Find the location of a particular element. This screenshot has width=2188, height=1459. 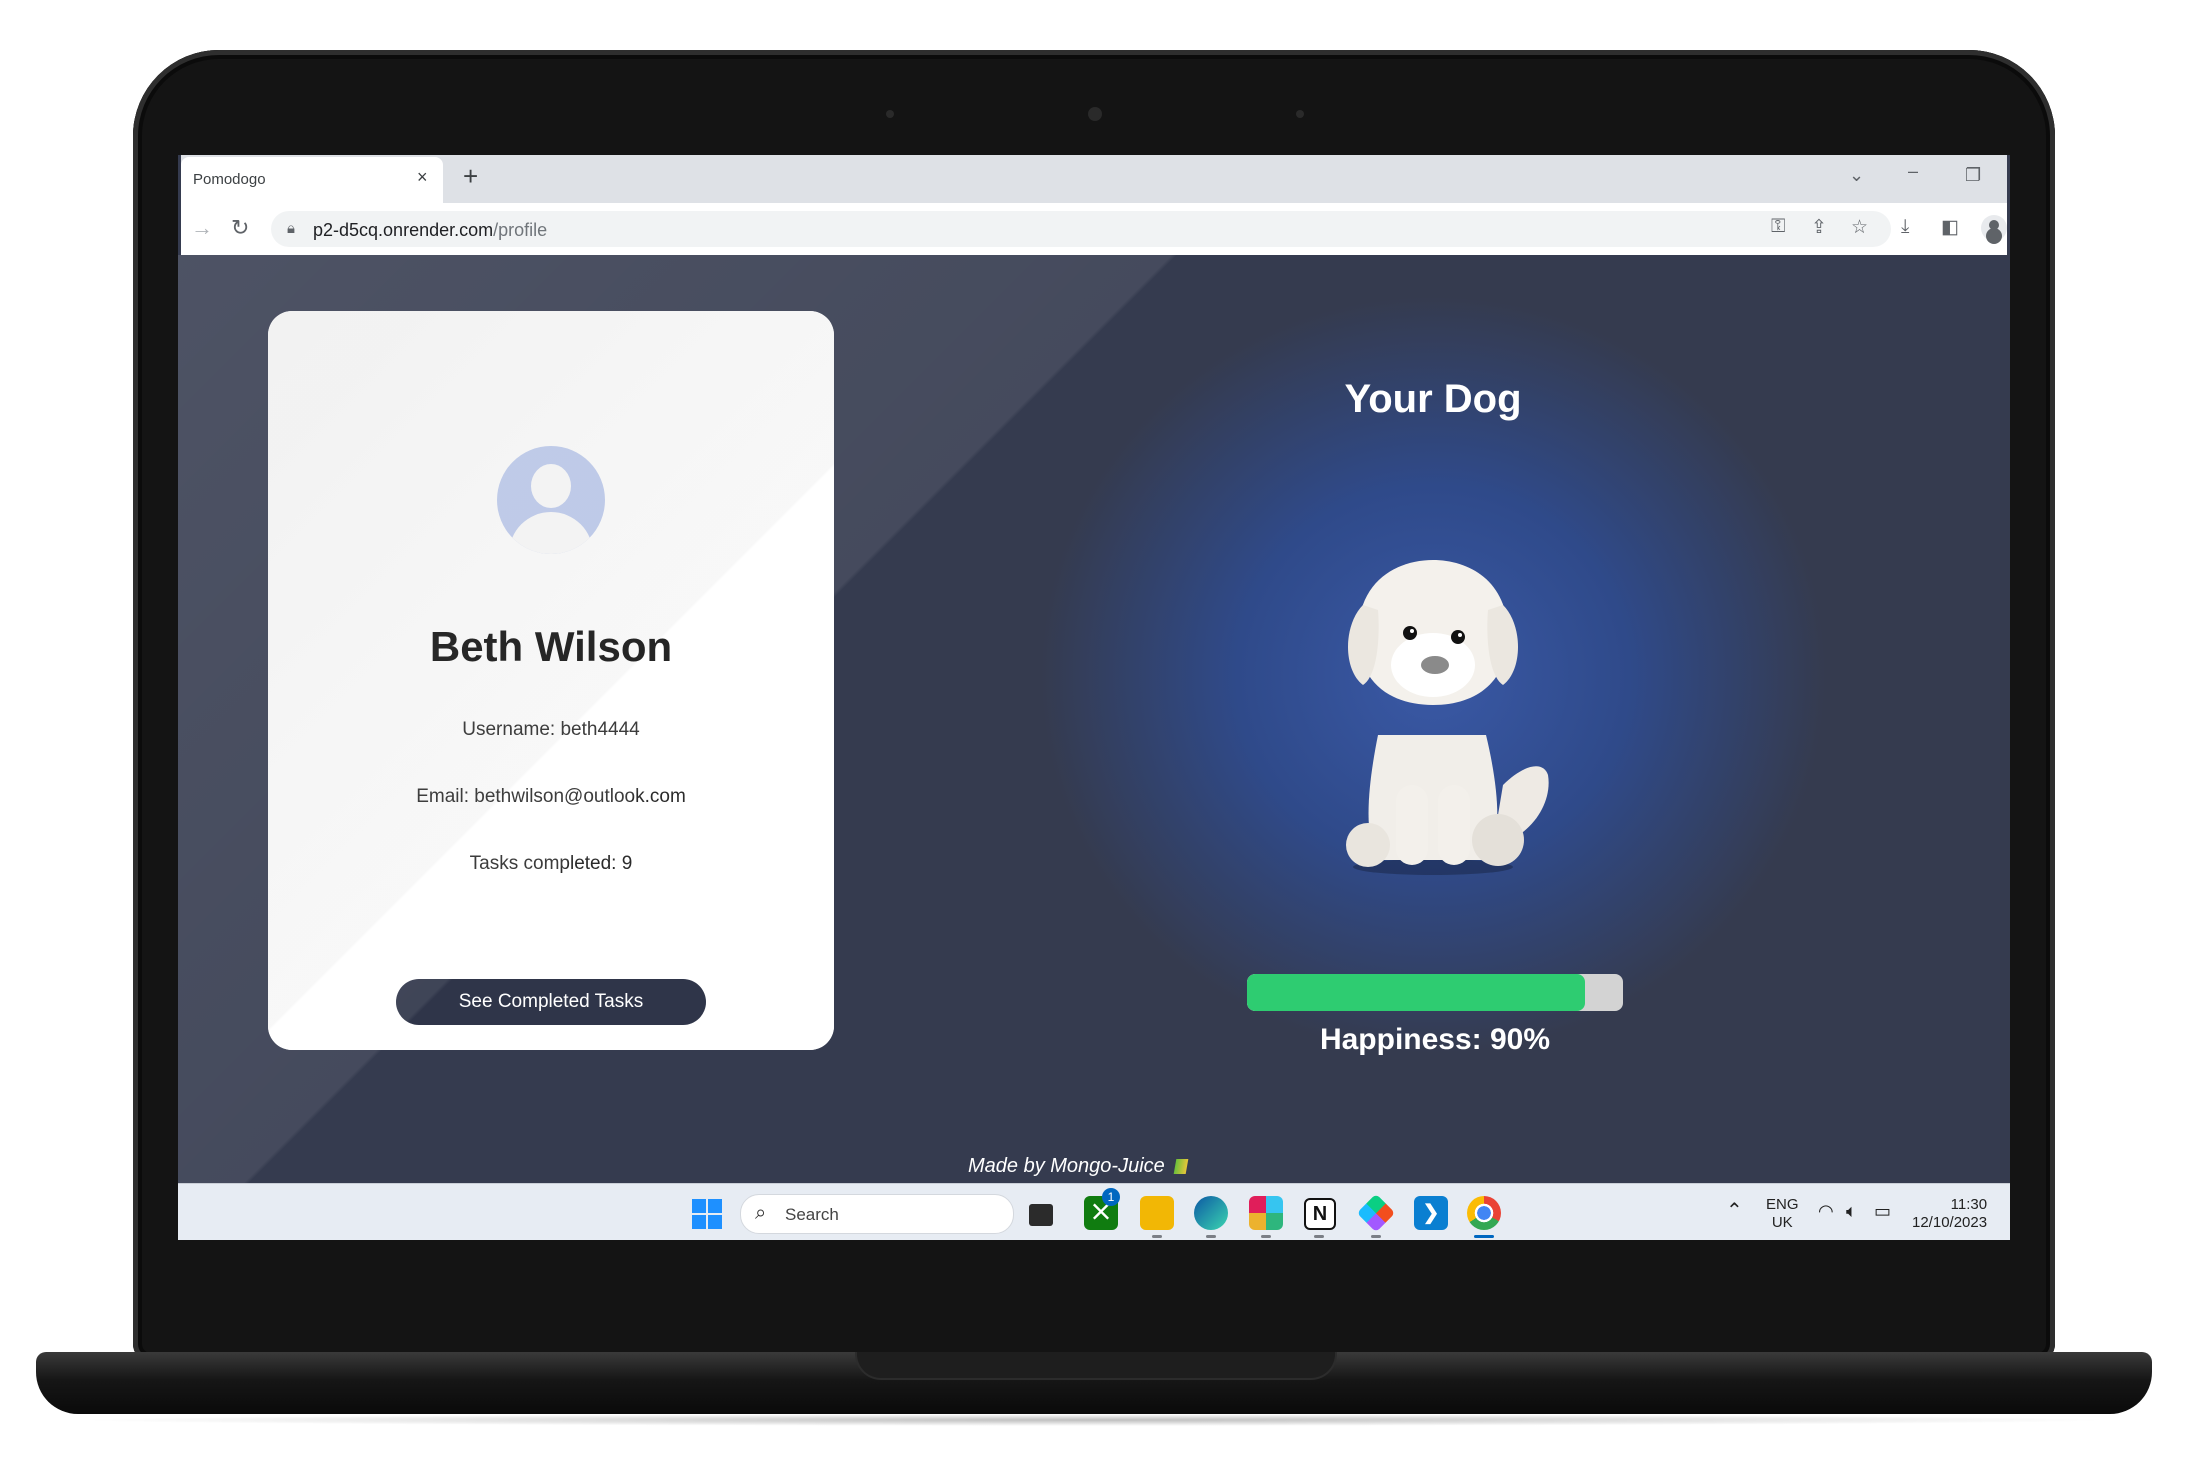

profile-tasks-completed: Tasks completed: 9 is located at coordinates (551, 863).